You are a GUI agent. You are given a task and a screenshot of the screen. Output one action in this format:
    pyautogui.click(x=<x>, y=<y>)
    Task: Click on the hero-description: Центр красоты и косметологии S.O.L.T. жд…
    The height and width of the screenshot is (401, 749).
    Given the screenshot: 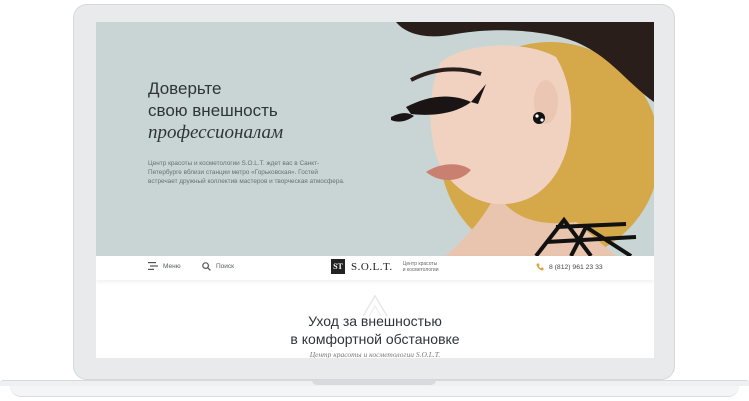 What is the action you would take?
    pyautogui.click(x=246, y=173)
    